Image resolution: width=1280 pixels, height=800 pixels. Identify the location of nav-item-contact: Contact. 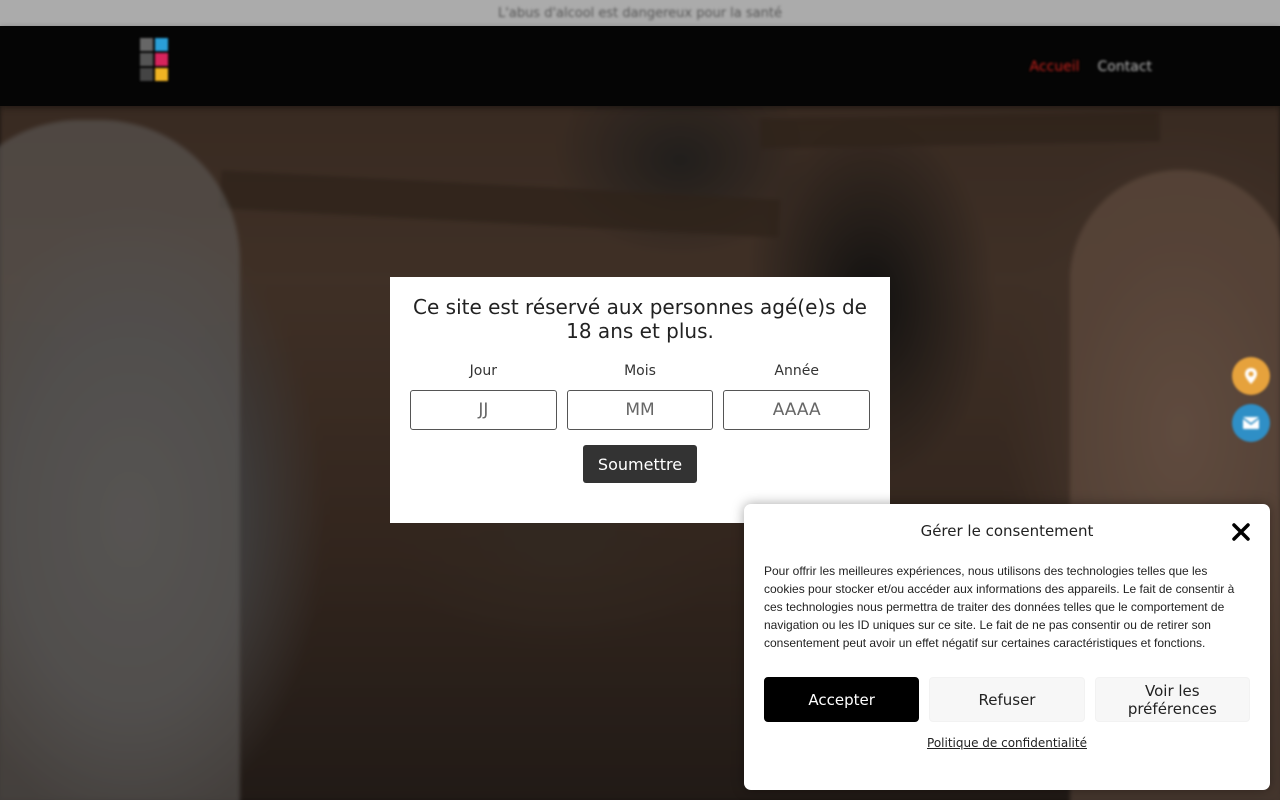
(1125, 67).